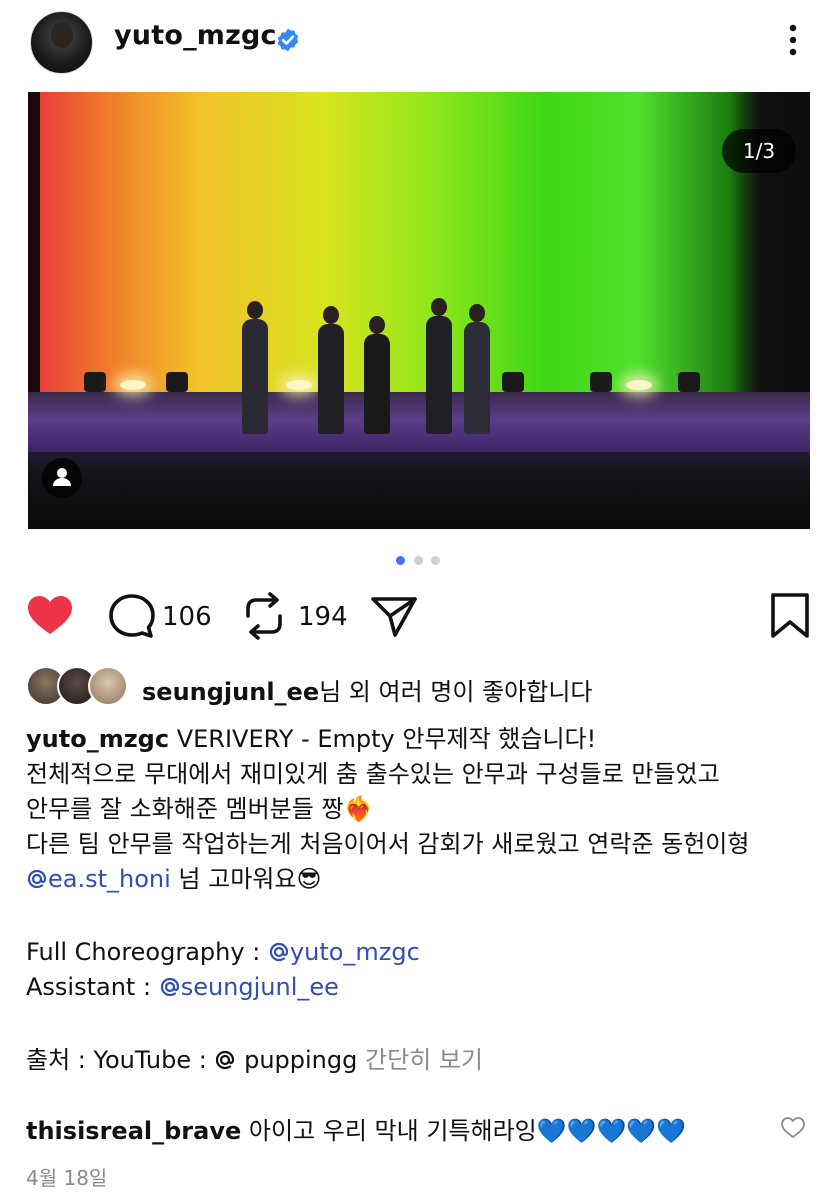 The height and width of the screenshot is (1199, 838). What do you see at coordinates (92, 987) in the screenshot?
I see `assistant-label: Assistant :` at bounding box center [92, 987].